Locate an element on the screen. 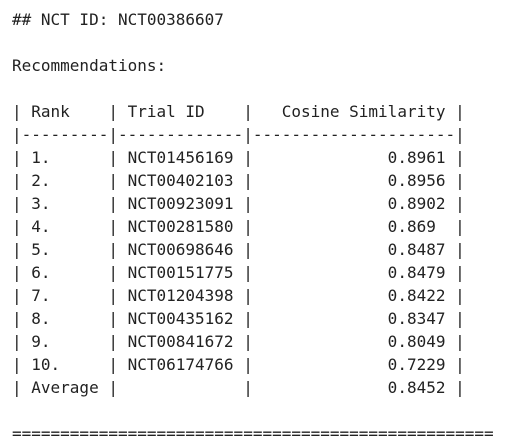 This screenshot has height=445, width=522. recommendations-label: Recommendations: is located at coordinates (89, 65).